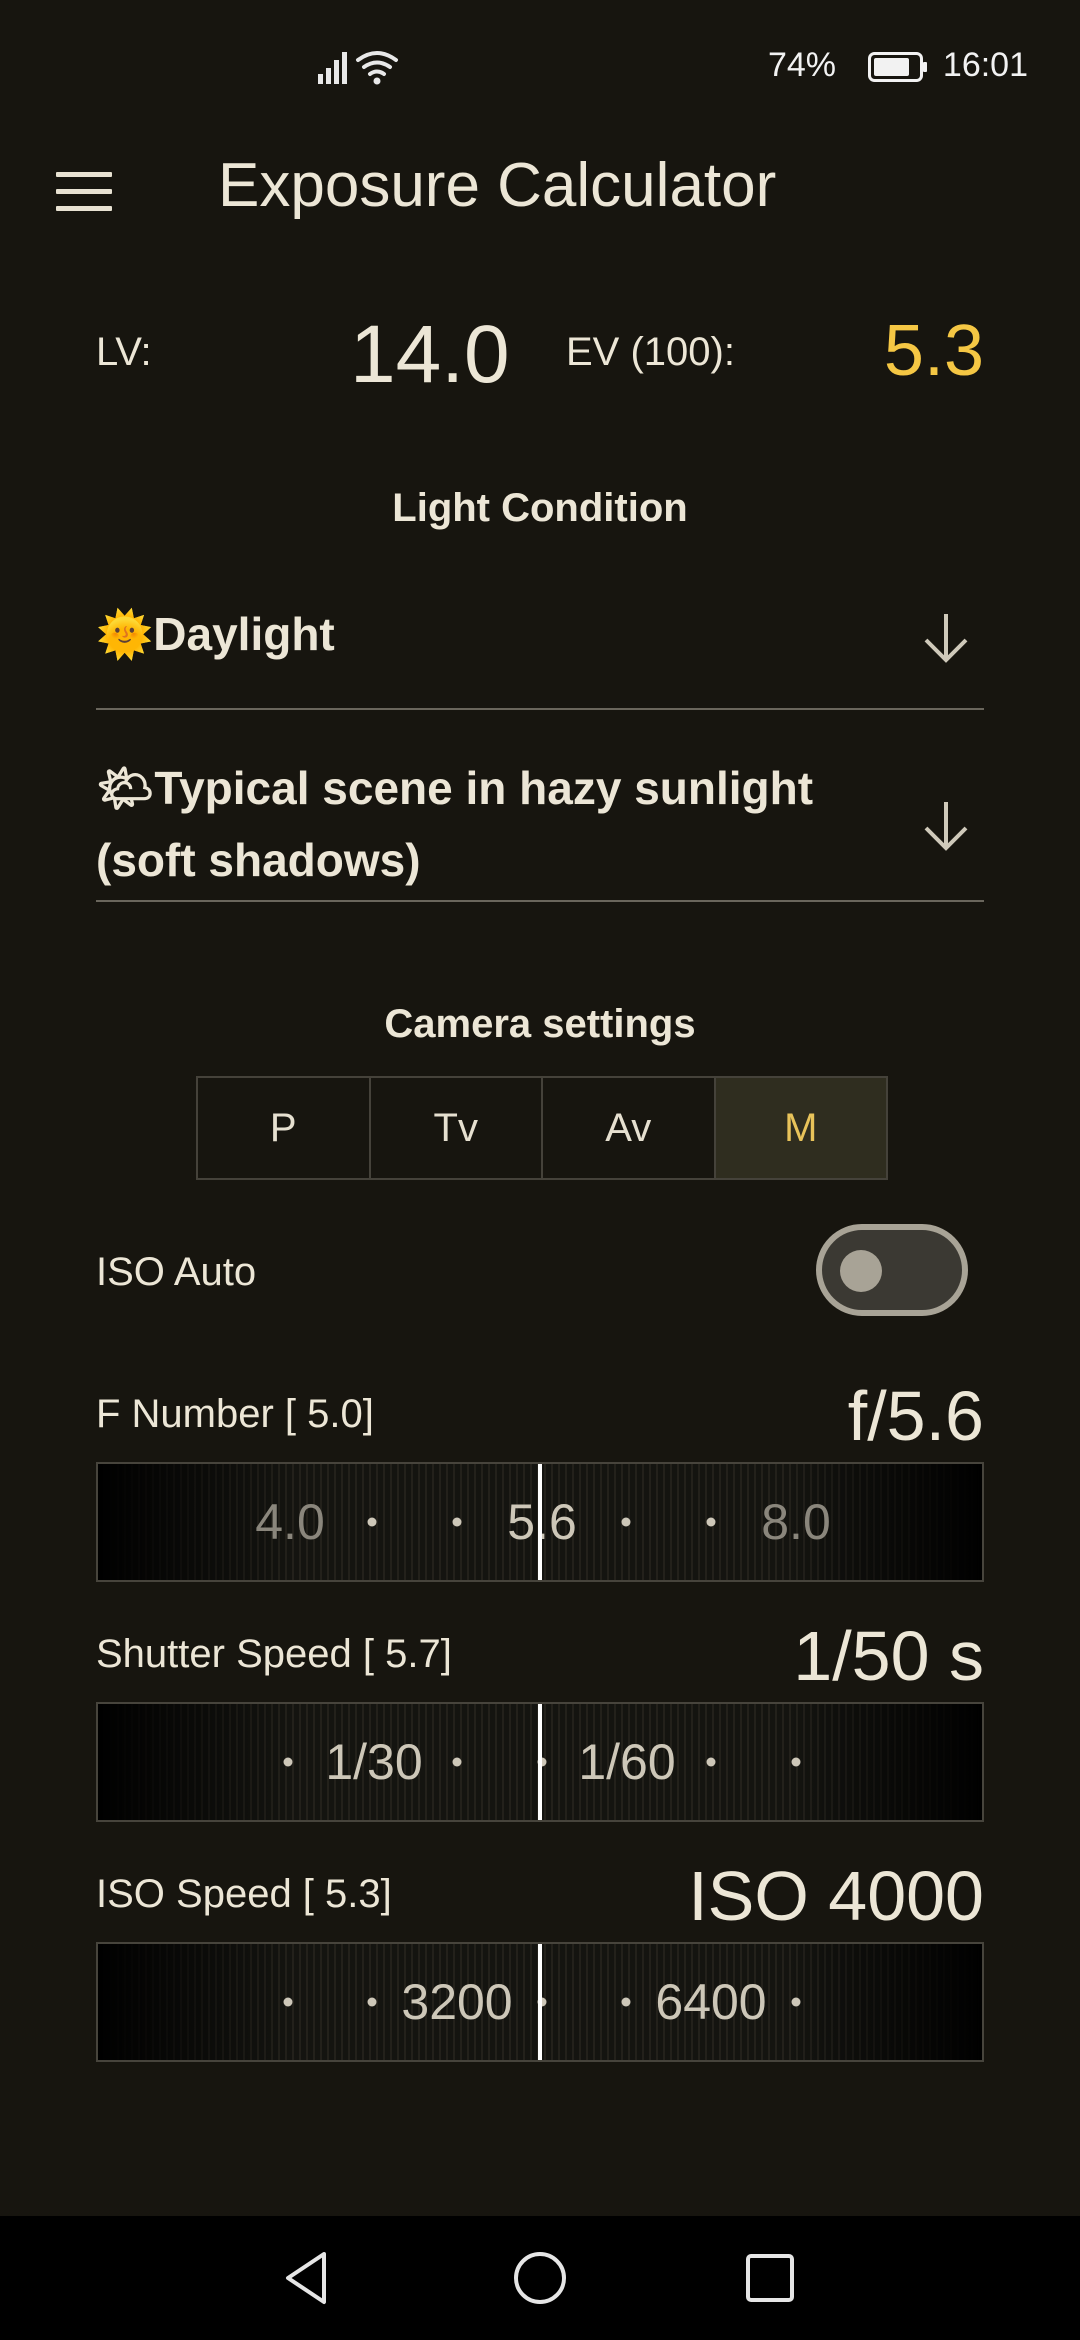  What do you see at coordinates (933, 351) in the screenshot?
I see `ev-value: 5.3` at bounding box center [933, 351].